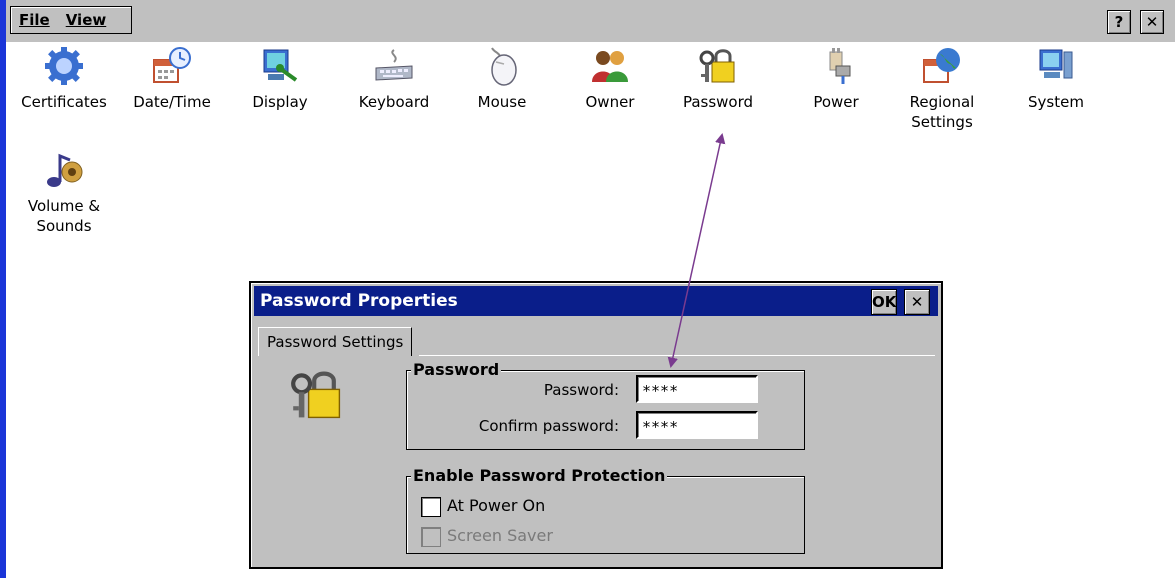  I want to click on cpl-regional-settings: Regional Settings, so click(942, 89).